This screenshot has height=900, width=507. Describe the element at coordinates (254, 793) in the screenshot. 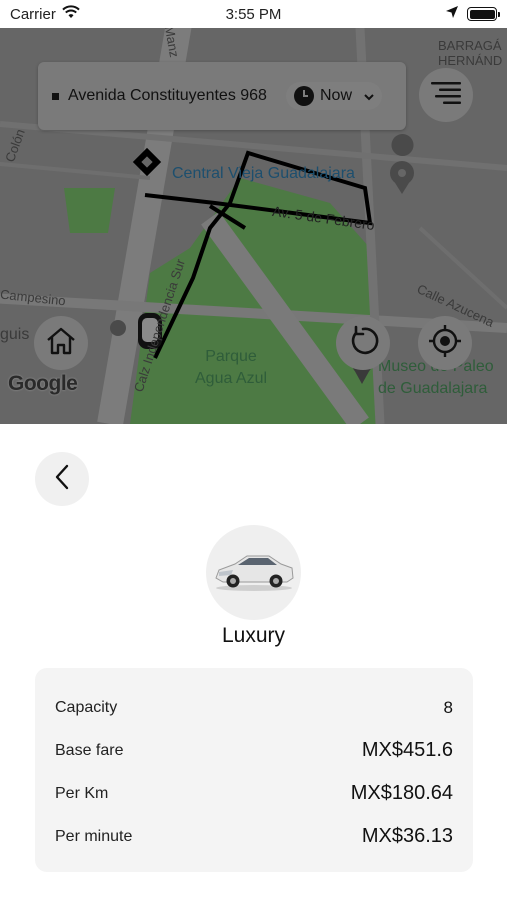

I see `detail-row-per-km: Per Km MX$180.64` at that location.